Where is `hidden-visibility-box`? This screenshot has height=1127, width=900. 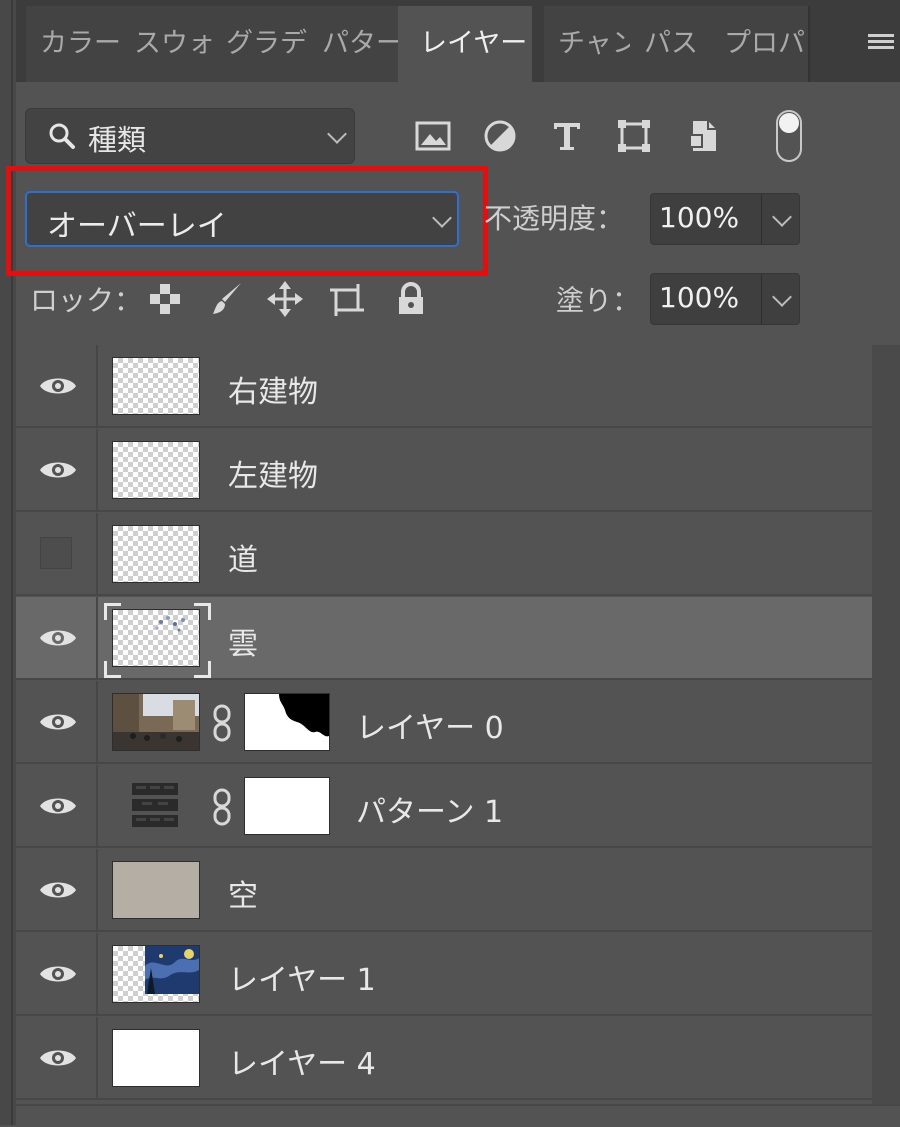
hidden-visibility-box is located at coordinates (56, 553).